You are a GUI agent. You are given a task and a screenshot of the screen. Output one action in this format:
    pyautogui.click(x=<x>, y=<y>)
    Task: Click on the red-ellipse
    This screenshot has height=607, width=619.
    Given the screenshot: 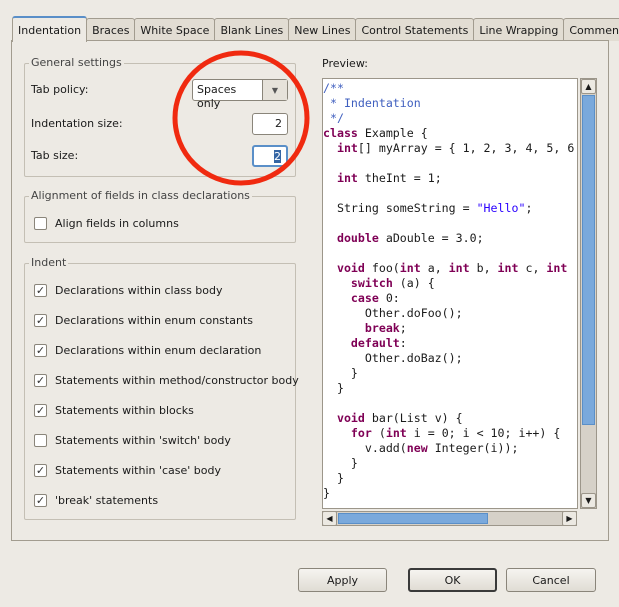 What is the action you would take?
    pyautogui.click(x=241, y=118)
    